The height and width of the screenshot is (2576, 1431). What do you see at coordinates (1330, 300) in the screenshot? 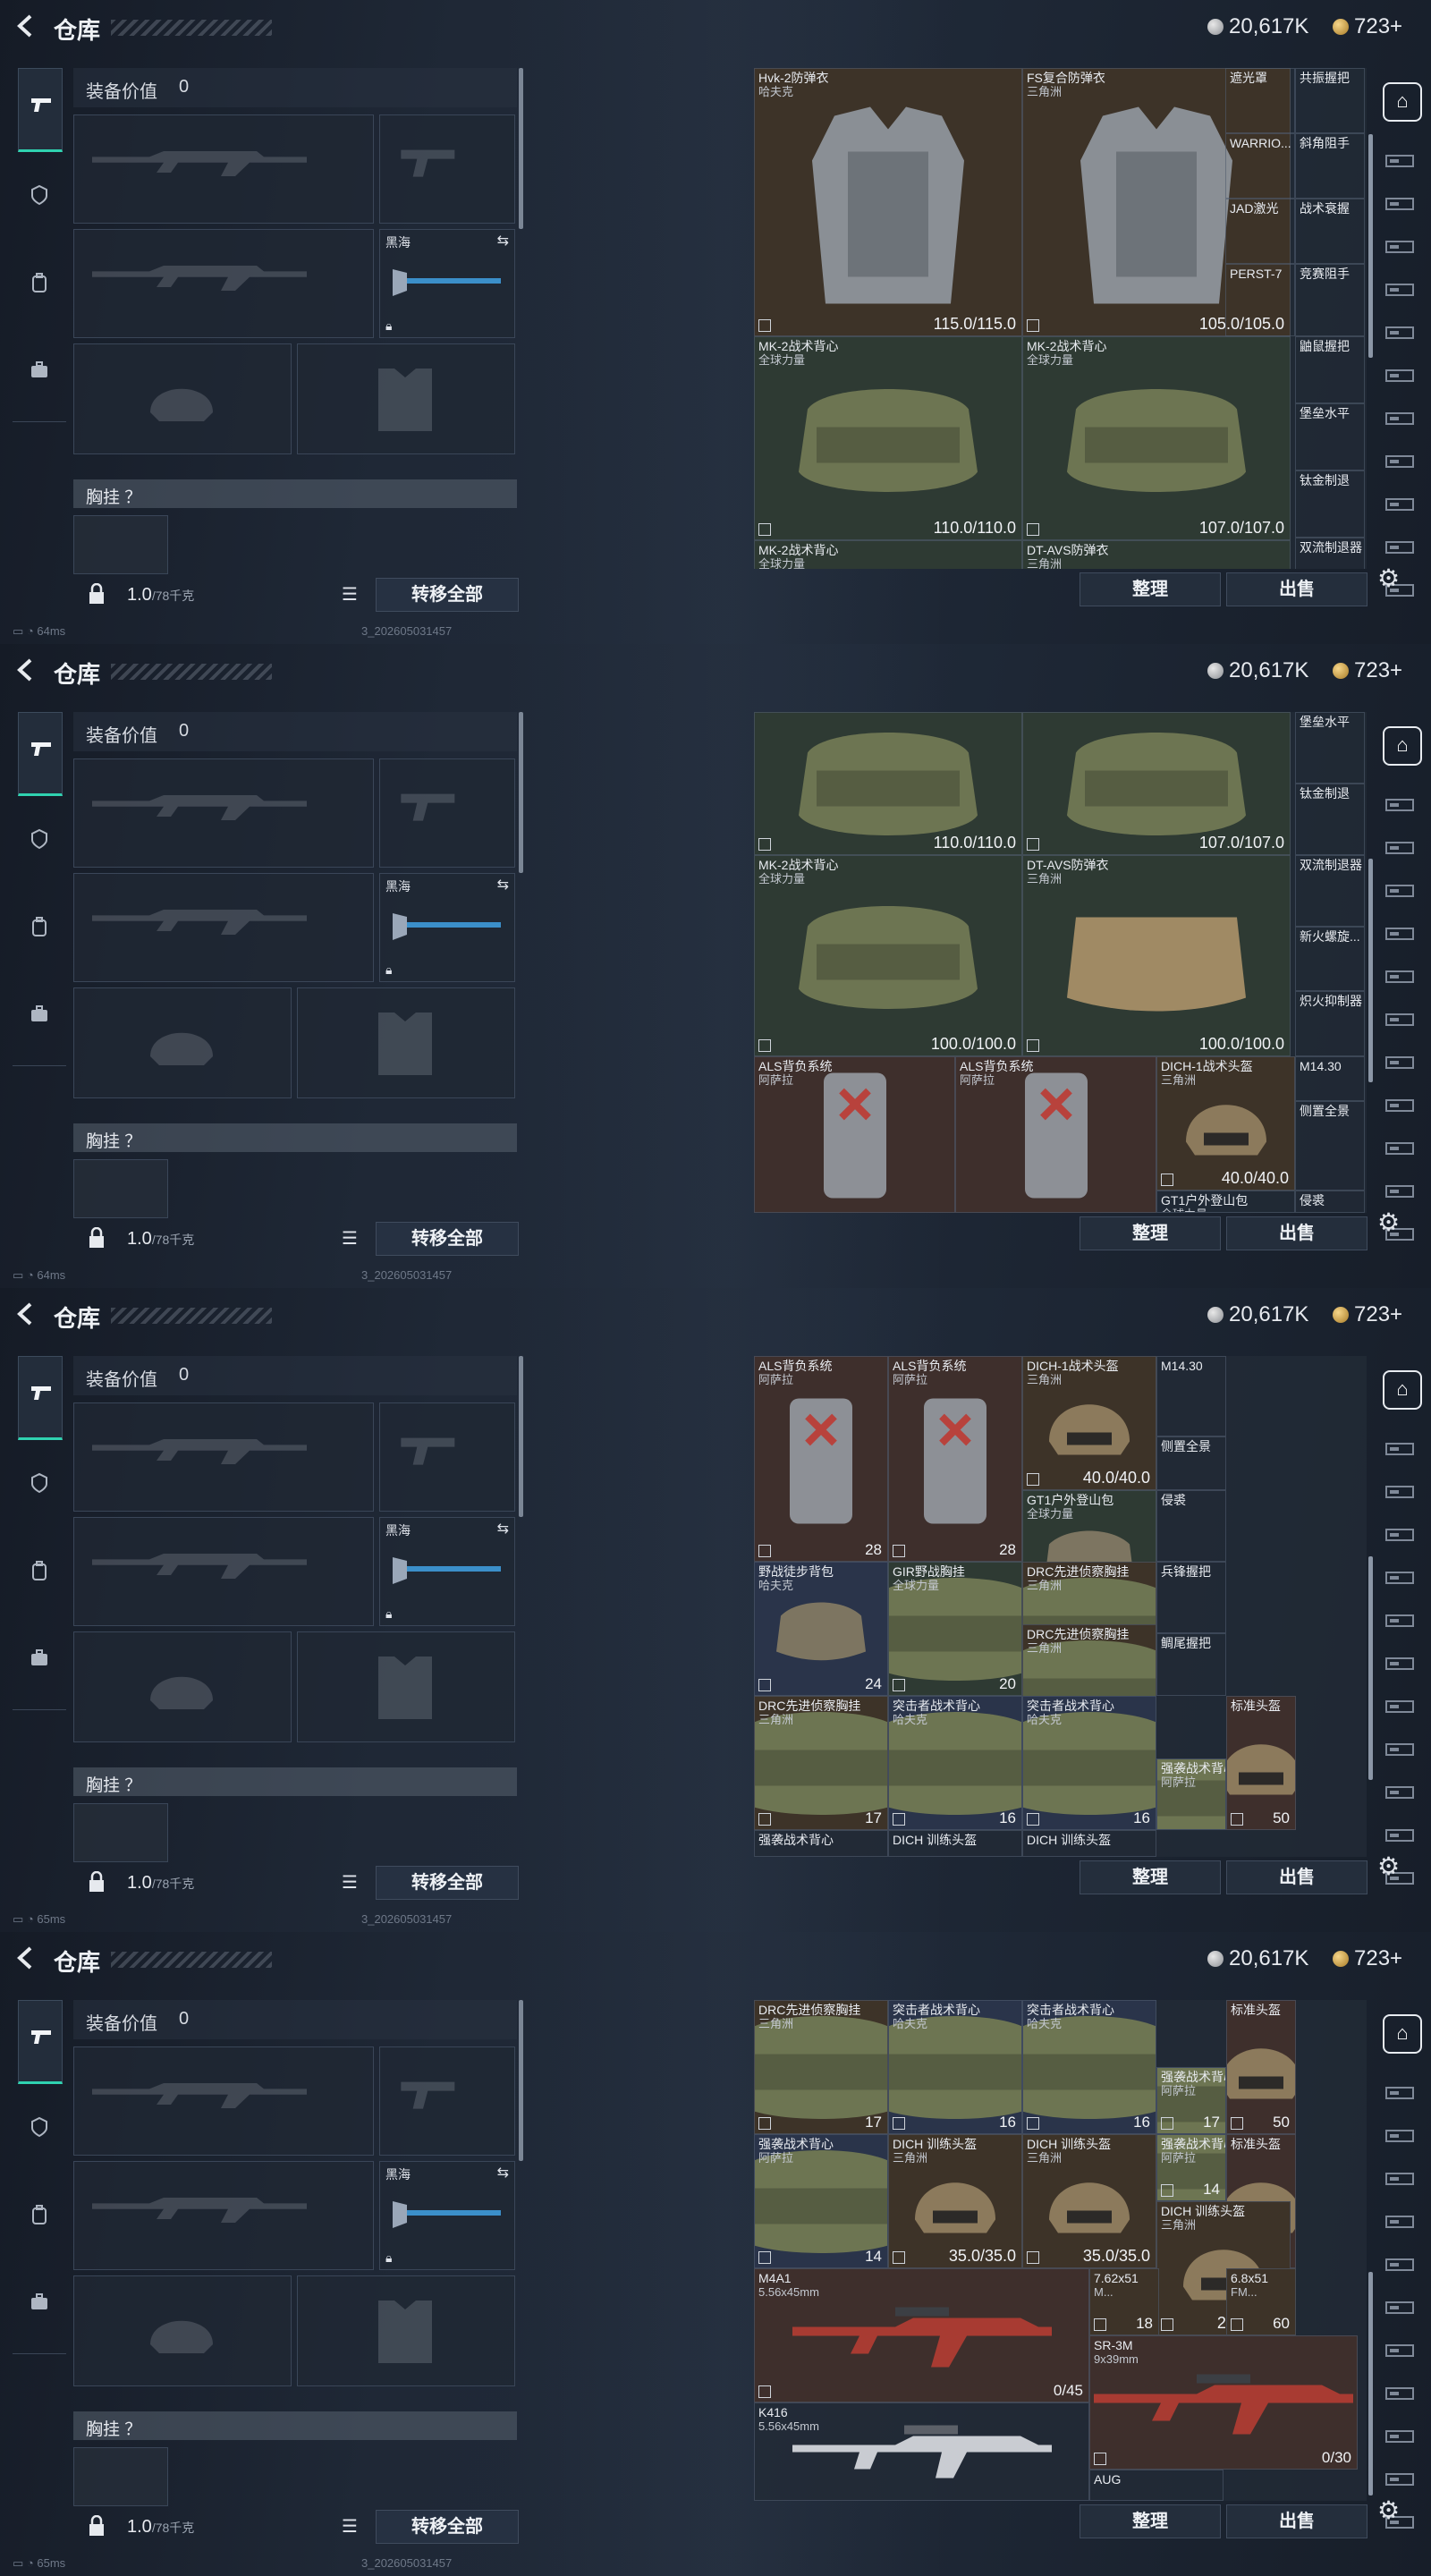
I see `inventory-item: 竞赛阻手` at bounding box center [1330, 300].